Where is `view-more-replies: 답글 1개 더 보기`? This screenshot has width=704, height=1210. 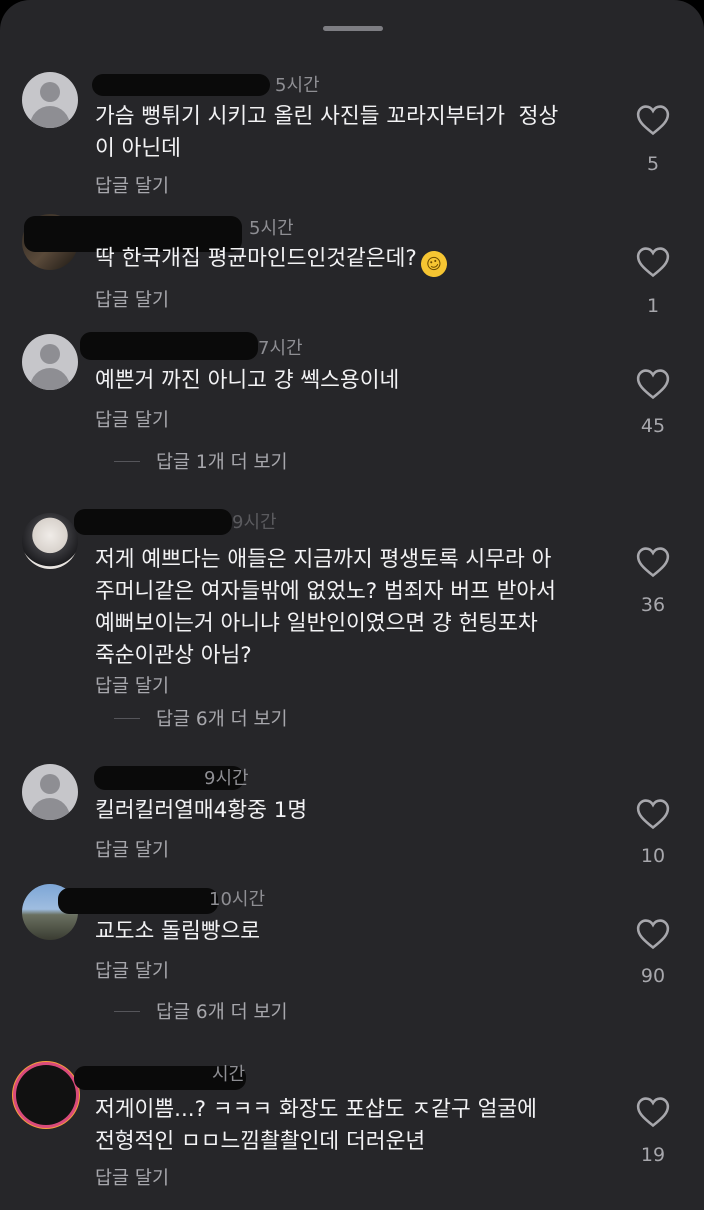
view-more-replies: 답글 1개 더 보기 is located at coordinates (201, 461).